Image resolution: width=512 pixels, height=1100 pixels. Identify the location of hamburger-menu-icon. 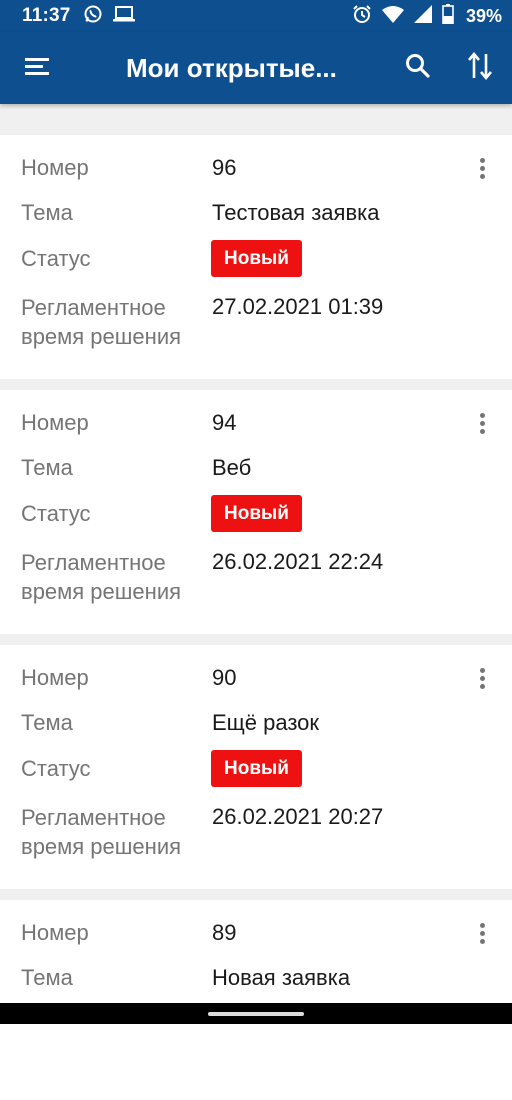
(38, 68).